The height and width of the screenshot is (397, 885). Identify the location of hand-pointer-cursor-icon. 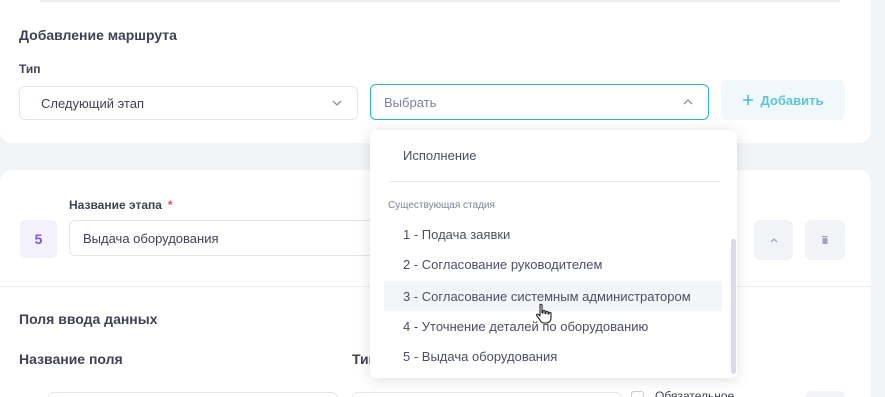
(544, 313).